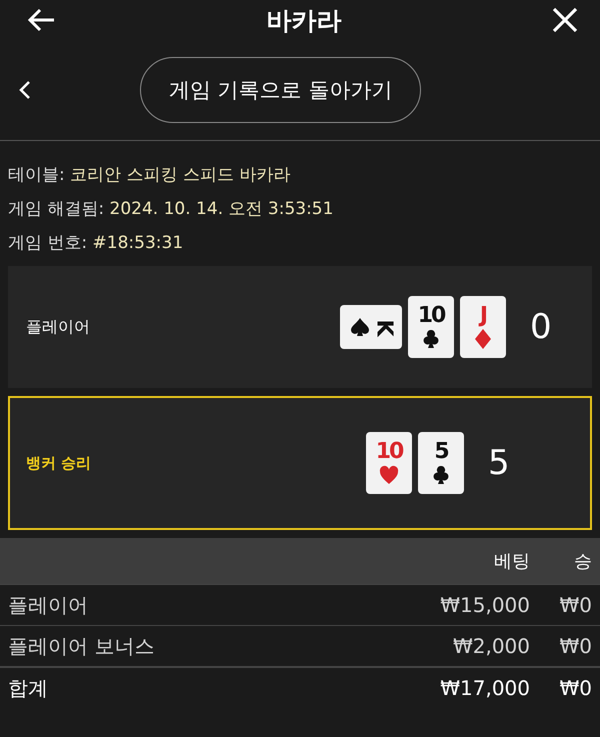  Describe the element at coordinates (582, 561) in the screenshot. I see `column-header: 승` at that location.